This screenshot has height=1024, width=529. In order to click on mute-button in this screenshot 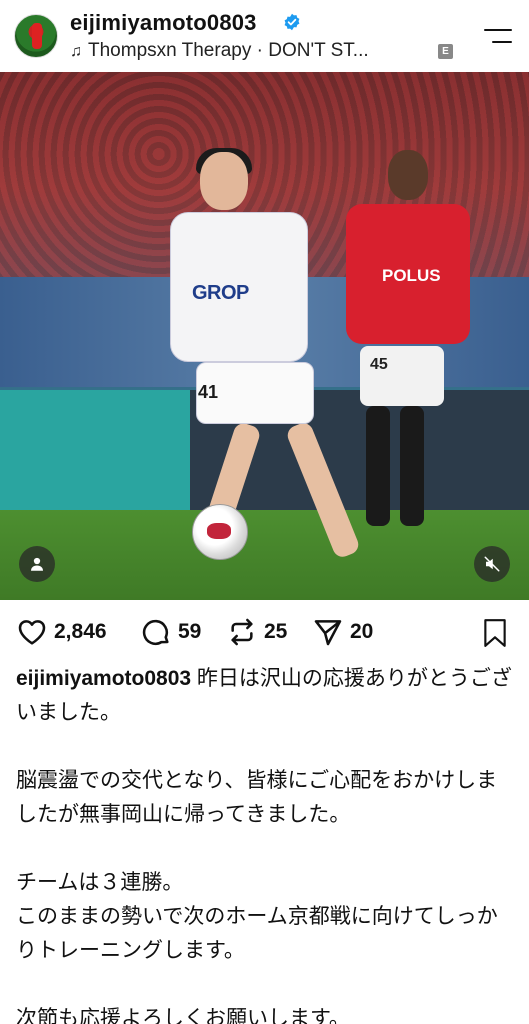, I will do `click(492, 564)`.